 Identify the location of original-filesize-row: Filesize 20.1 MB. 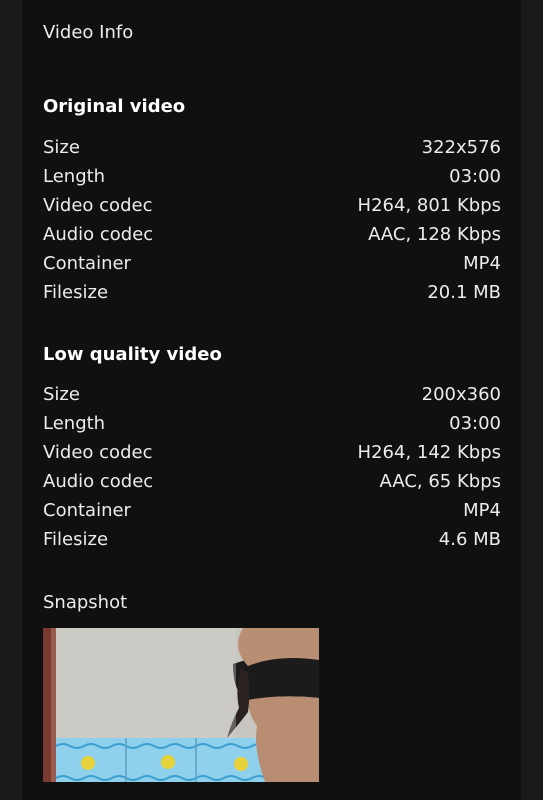
(272, 292).